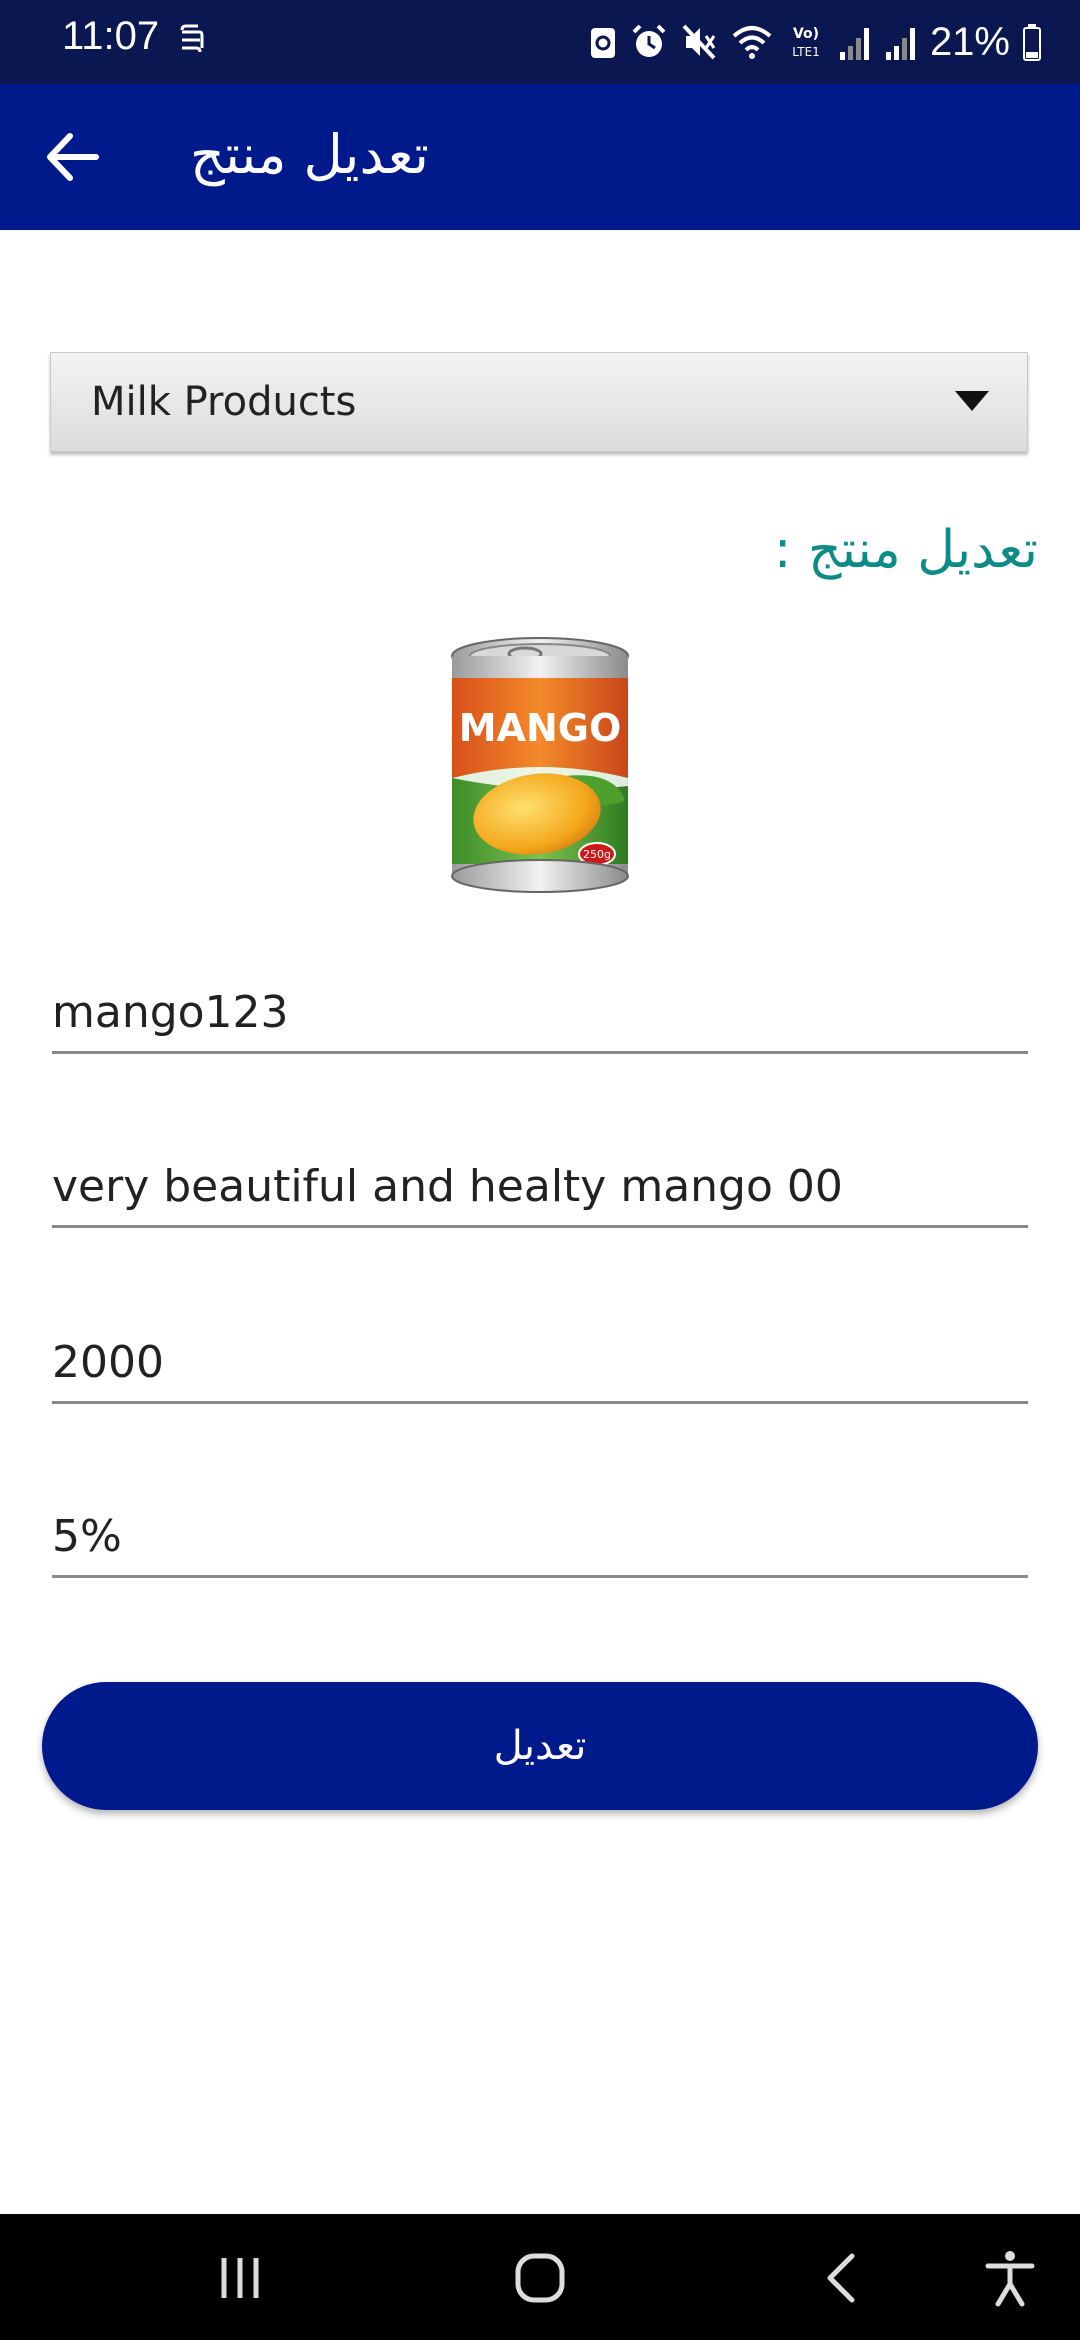 This screenshot has height=2340, width=1080. I want to click on alarm-icon, so click(649, 40).